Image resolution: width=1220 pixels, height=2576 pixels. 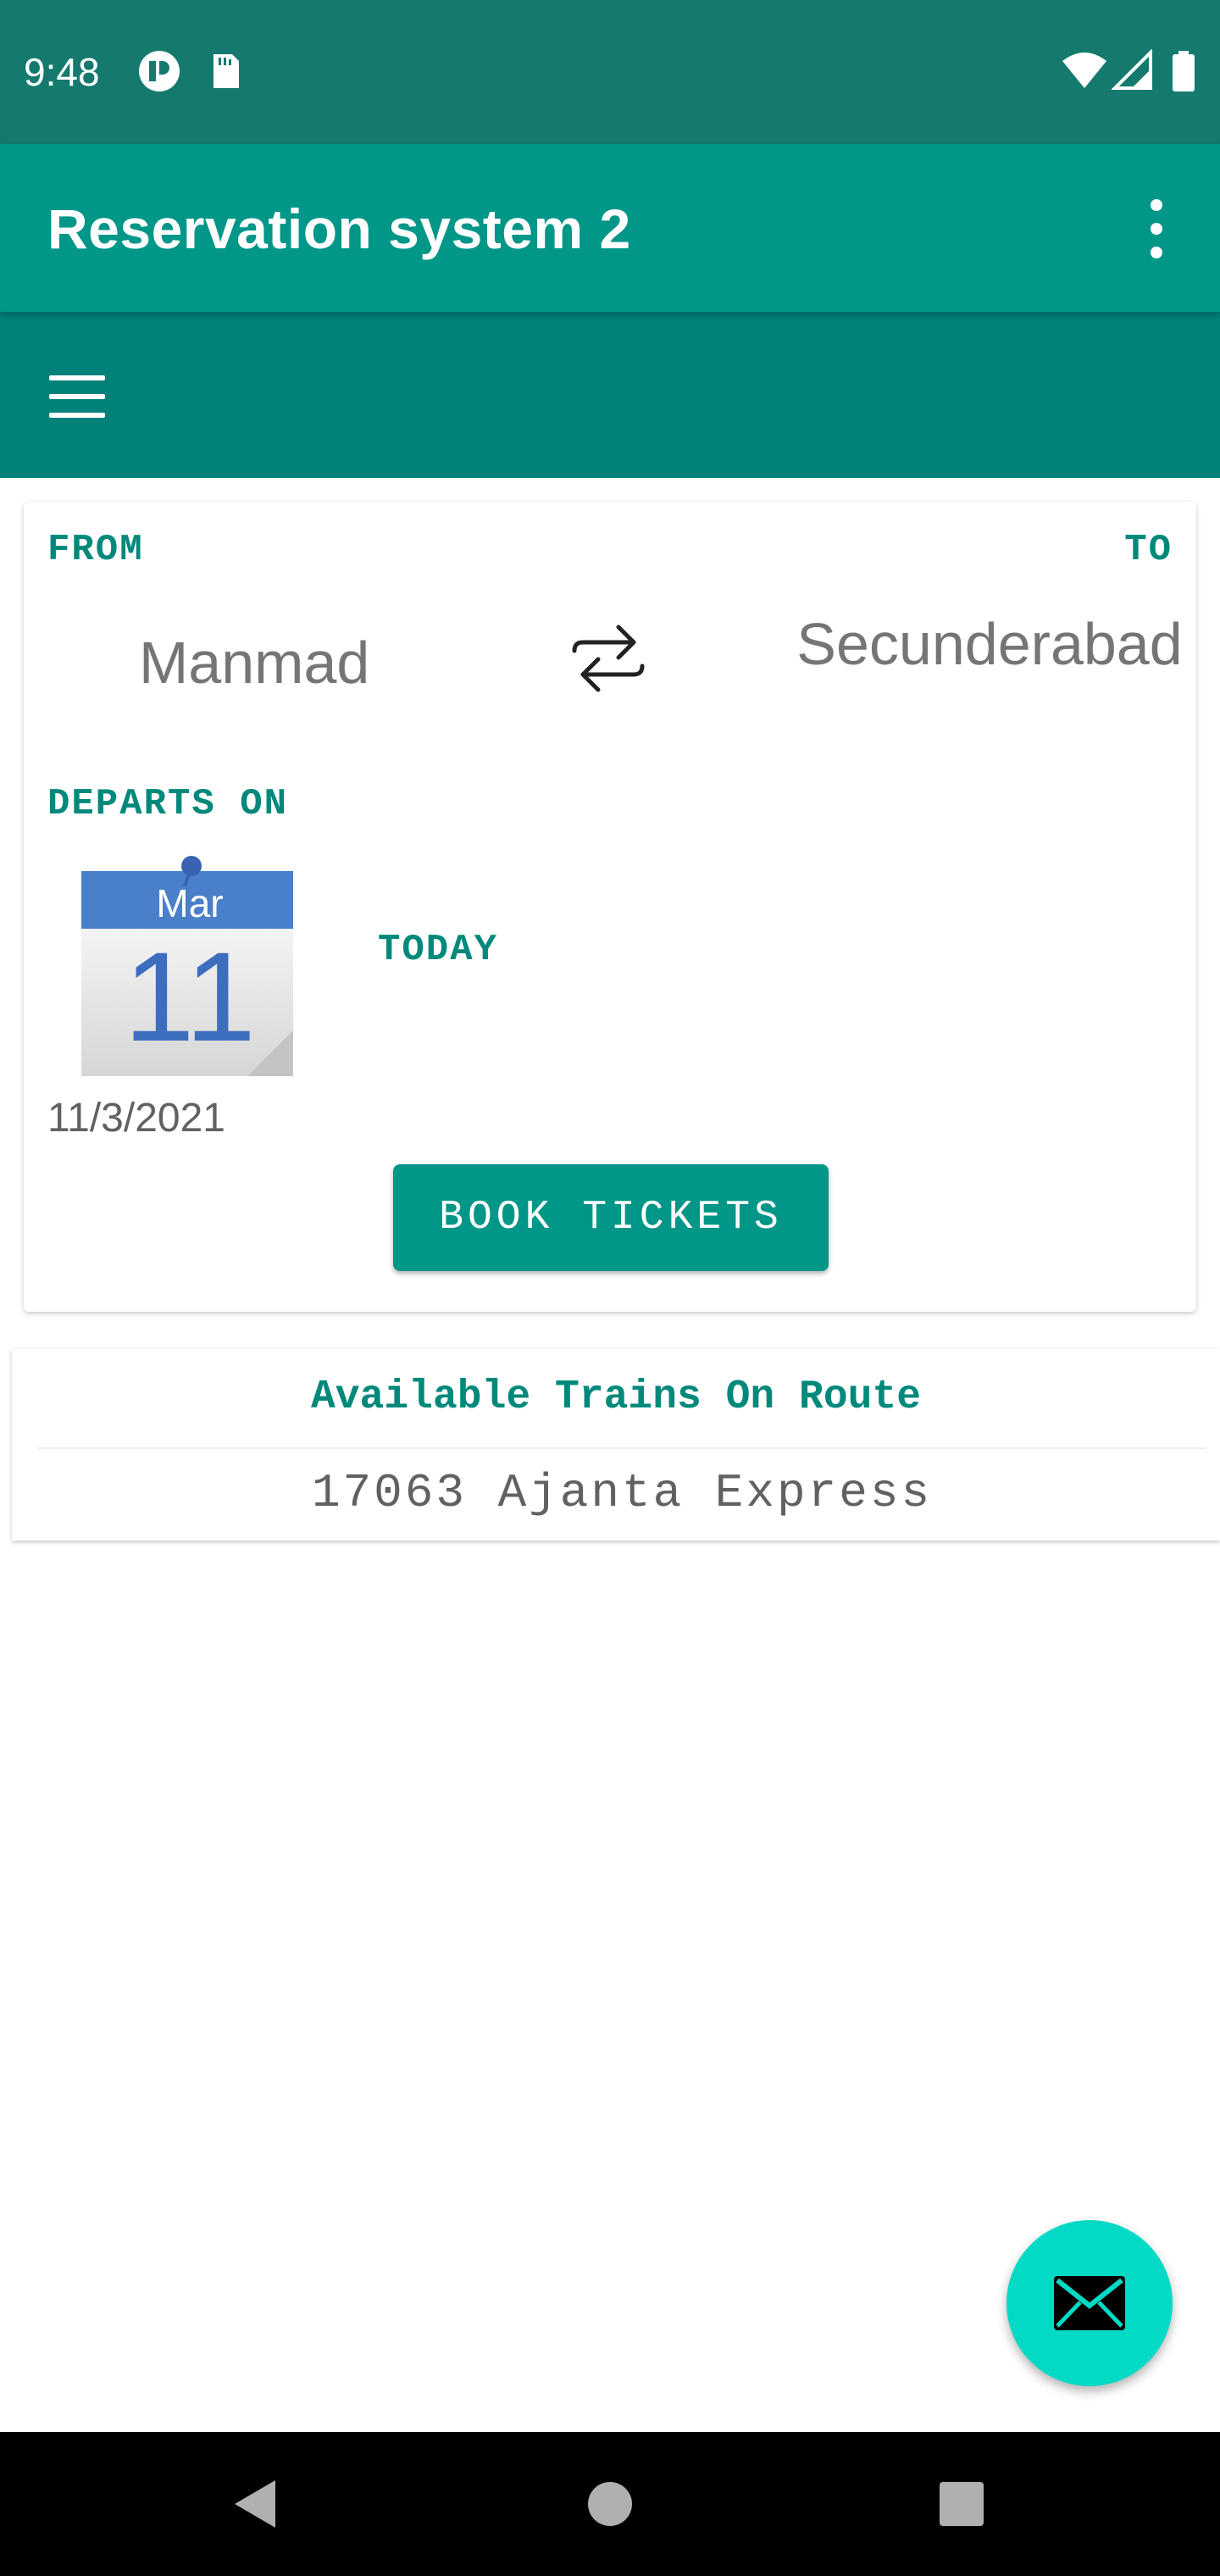 I want to click on app-bar: Reservation system 2, so click(x=610, y=228).